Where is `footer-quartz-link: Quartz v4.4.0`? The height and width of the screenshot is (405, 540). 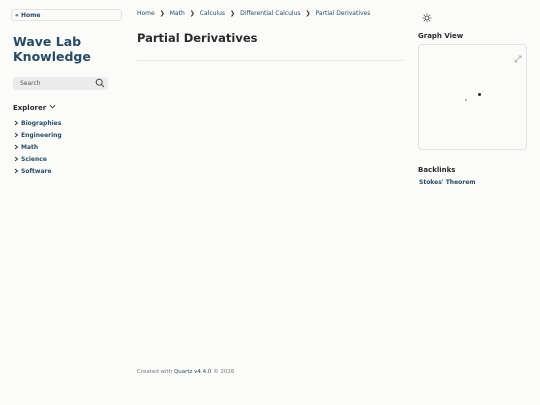
footer-quartz-link: Quartz v4.4.0 is located at coordinates (193, 372).